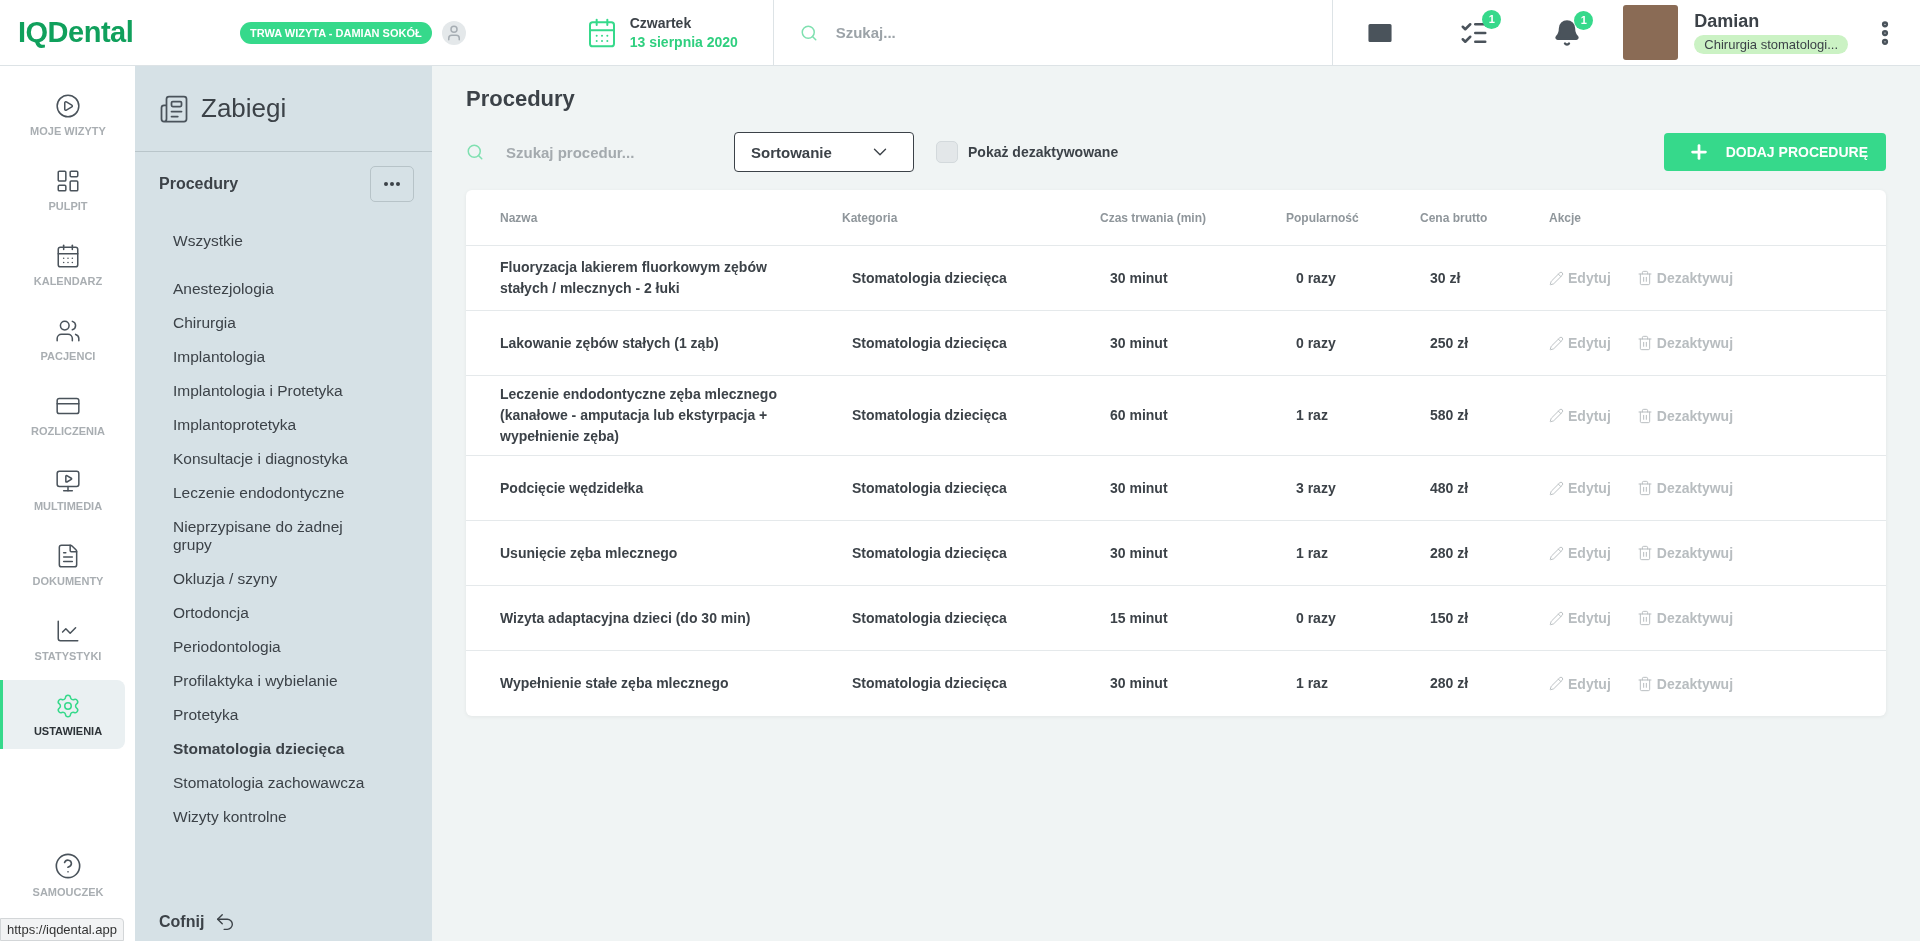 The height and width of the screenshot is (941, 1920). Describe the element at coordinates (62, 339) in the screenshot. I see `nav-item: PACJENCI` at that location.